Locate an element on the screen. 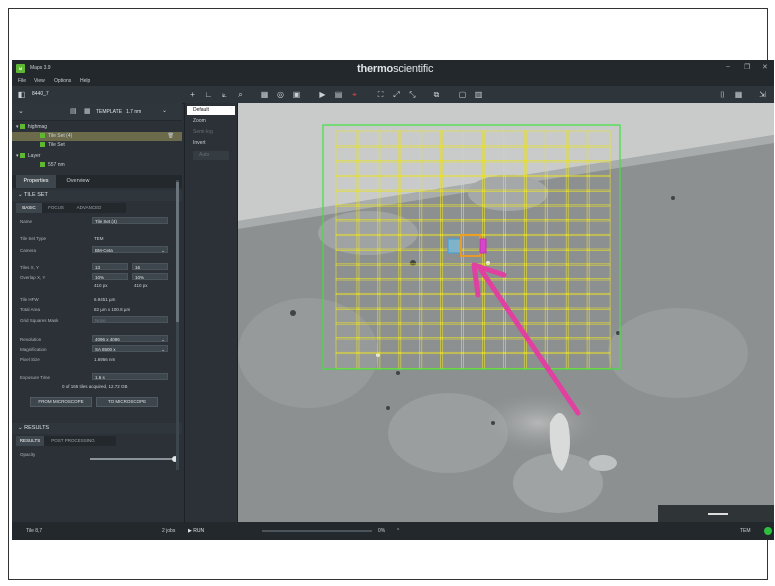  results-subtabs: RESULTS POST PROCESSING is located at coordinates (66, 441).